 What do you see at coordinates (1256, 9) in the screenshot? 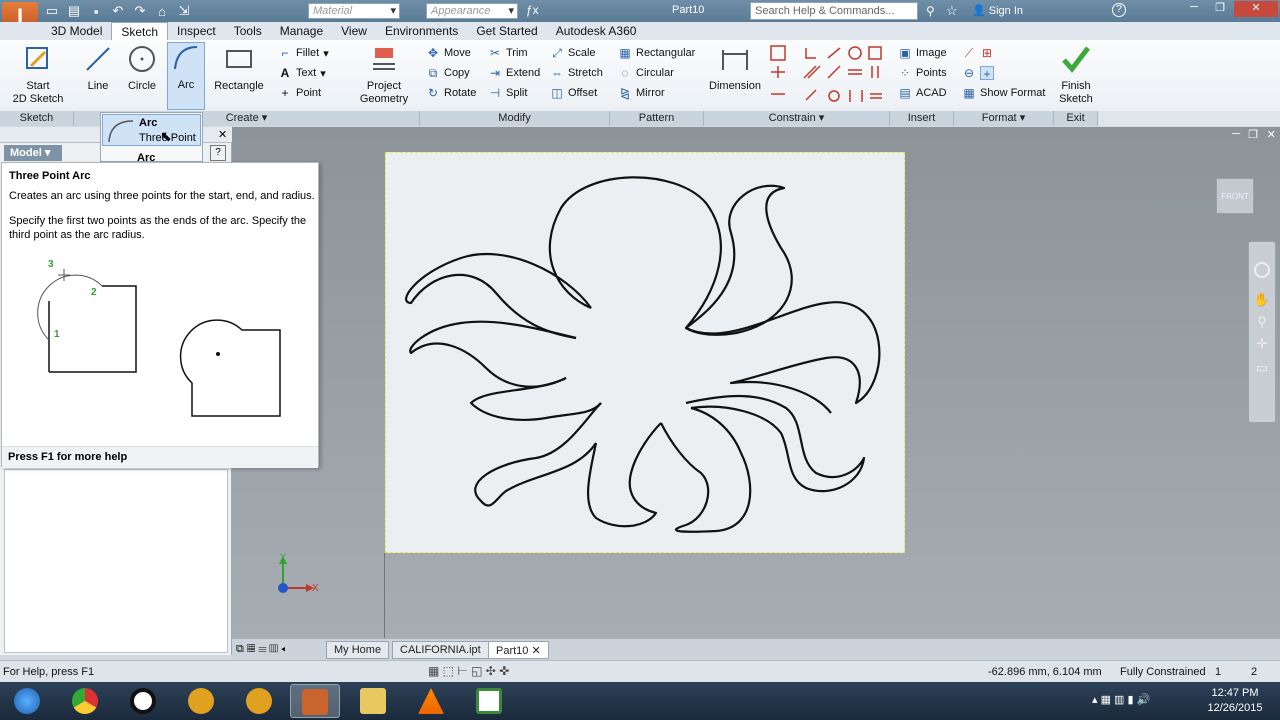
I see `close-icon: ✕` at bounding box center [1256, 9].